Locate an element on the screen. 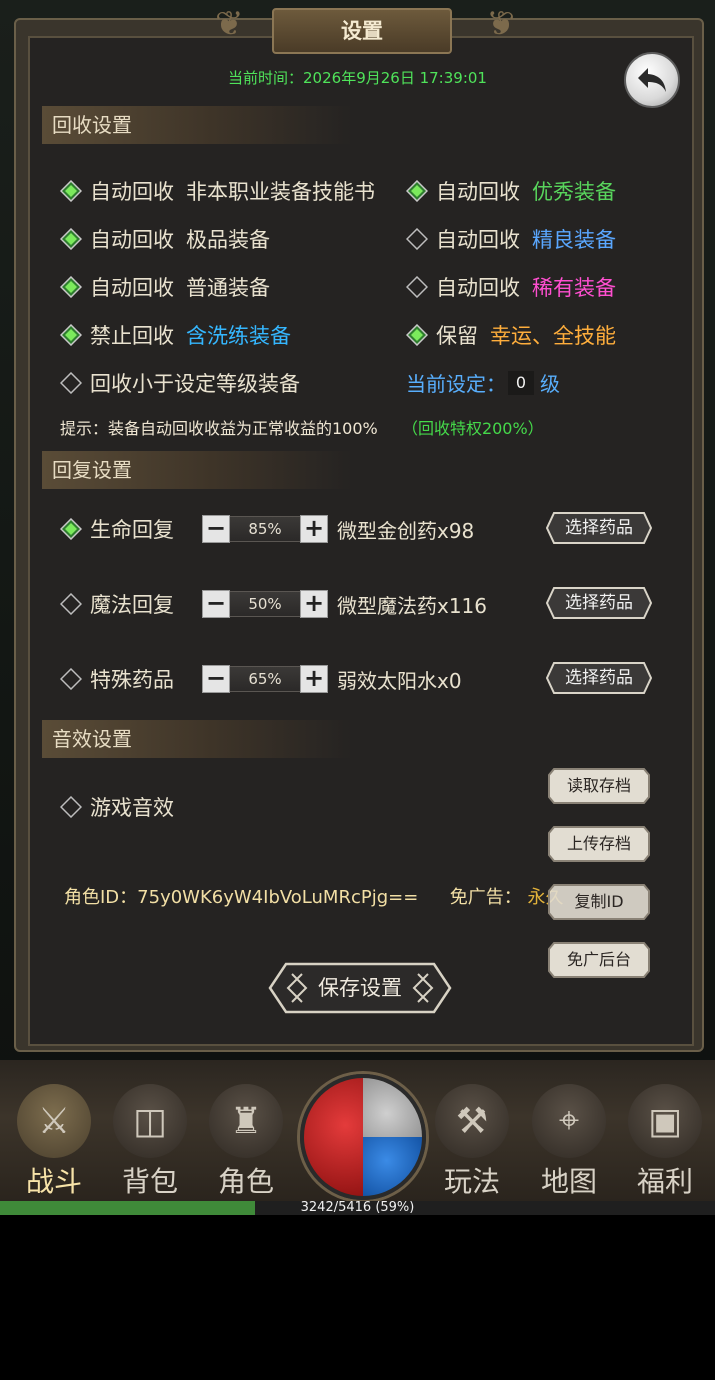  hp-mp-orb is located at coordinates (363, 1137).